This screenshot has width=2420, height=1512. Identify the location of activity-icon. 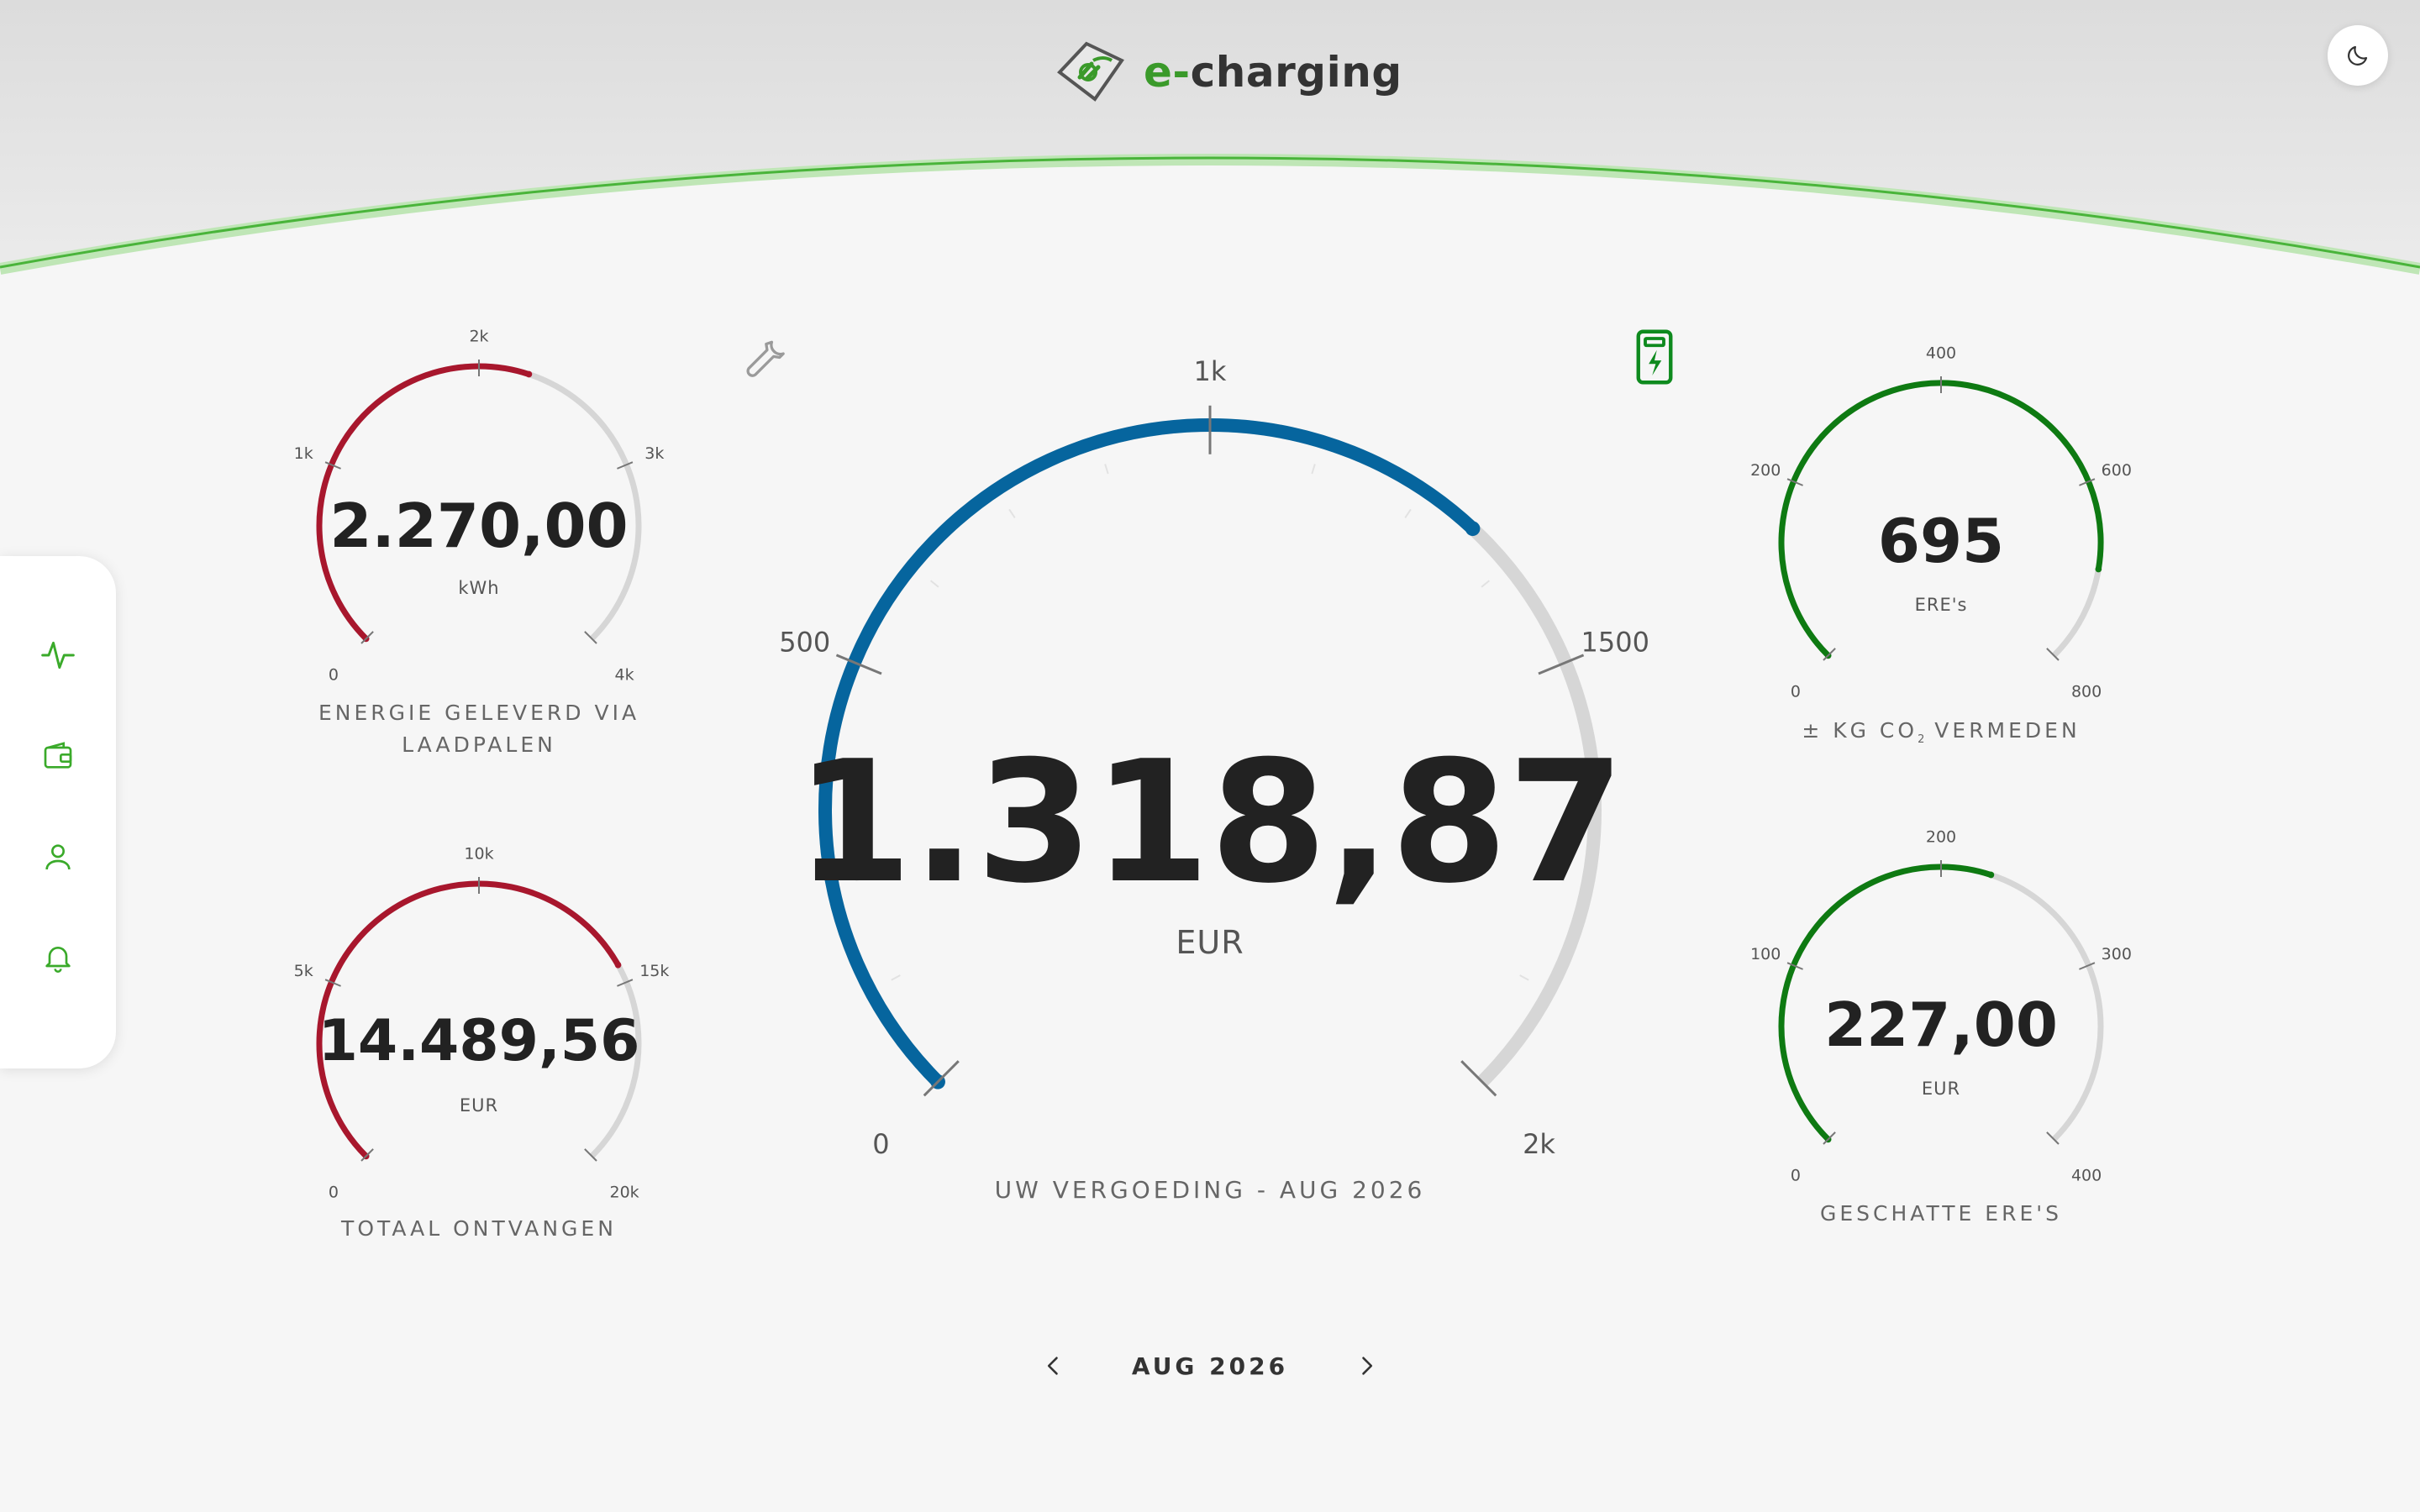
(58, 655).